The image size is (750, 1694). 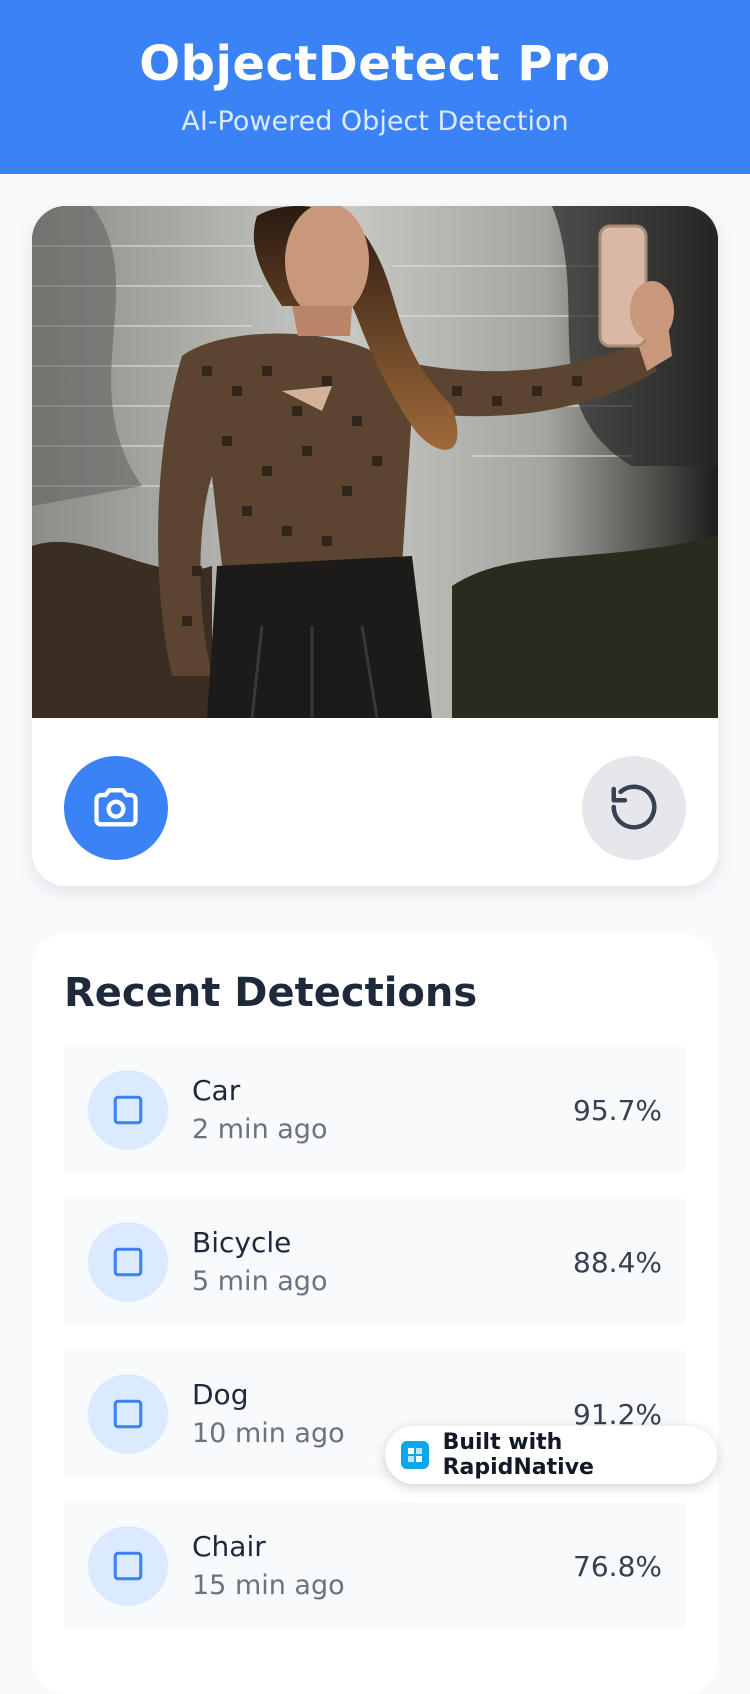 What do you see at coordinates (260, 1129) in the screenshot?
I see `detection-time: 2 min ago` at bounding box center [260, 1129].